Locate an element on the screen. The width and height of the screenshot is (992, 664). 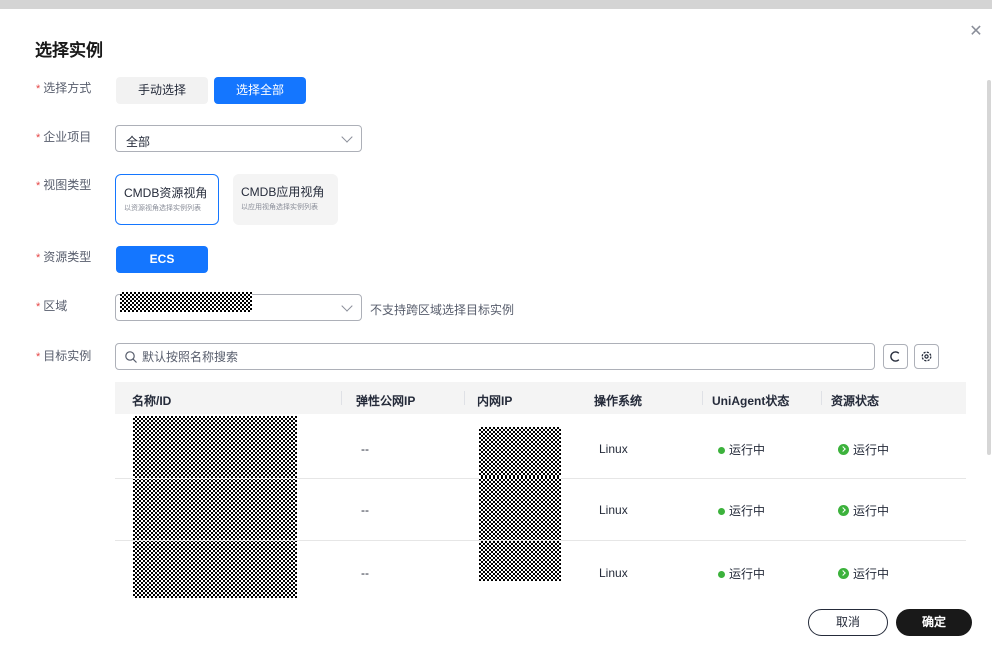
column-header-resource-status: 资源状态 is located at coordinates (855, 400).